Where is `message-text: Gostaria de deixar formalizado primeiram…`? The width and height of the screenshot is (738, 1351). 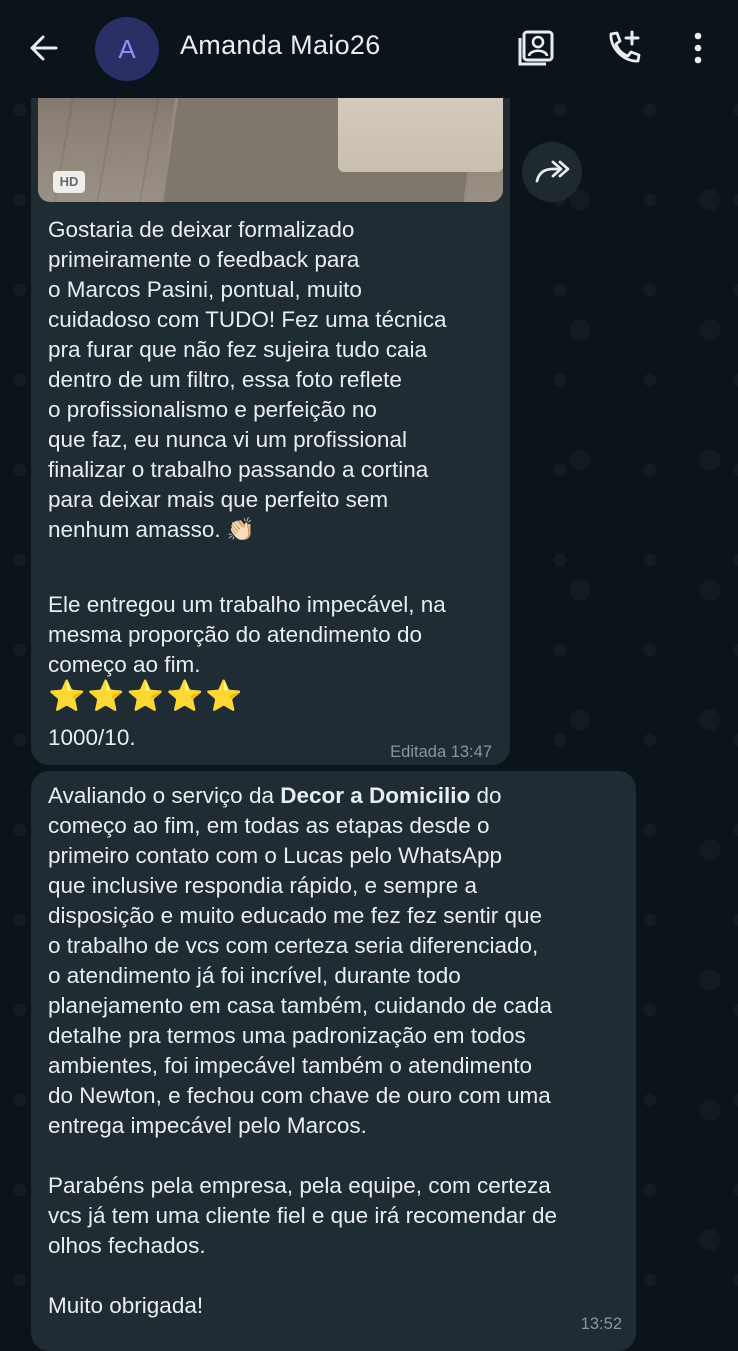 message-text: Gostaria de deixar formalizado primeiram… is located at coordinates (247, 379).